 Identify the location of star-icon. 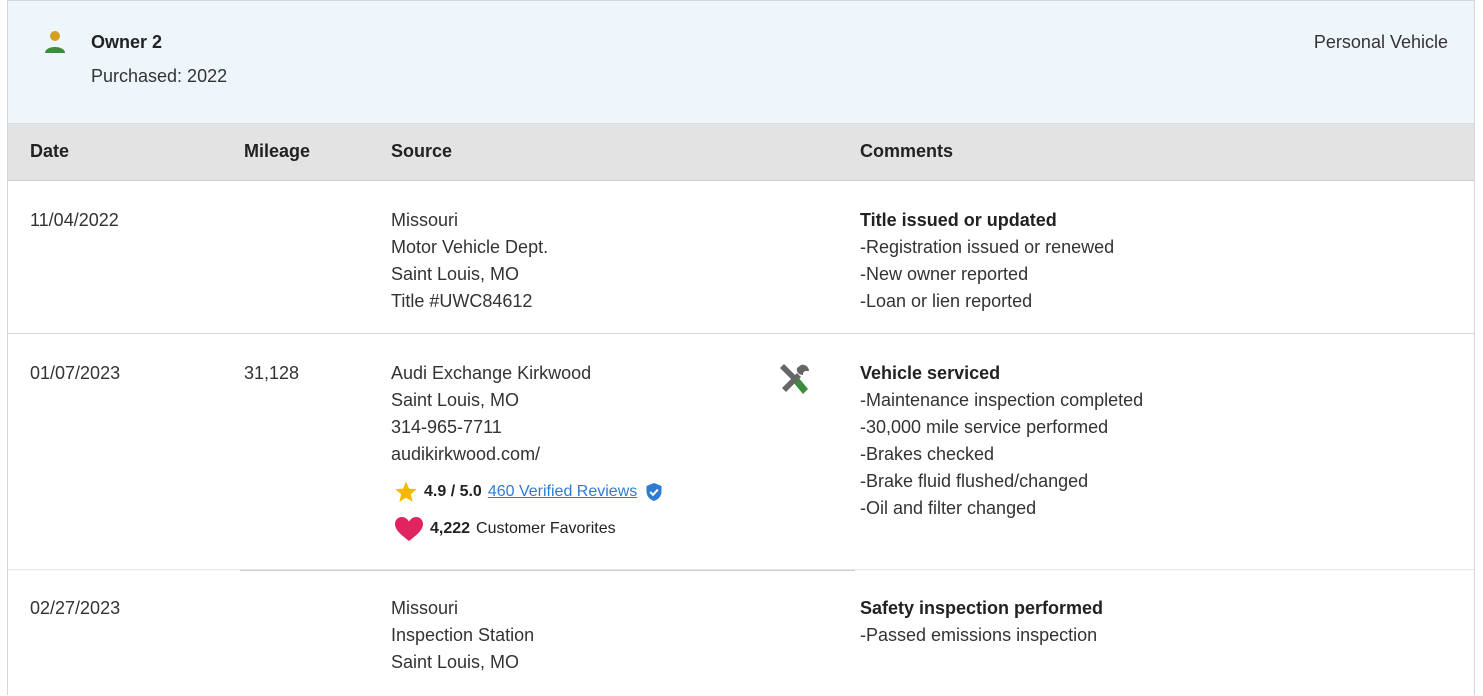
(406, 491).